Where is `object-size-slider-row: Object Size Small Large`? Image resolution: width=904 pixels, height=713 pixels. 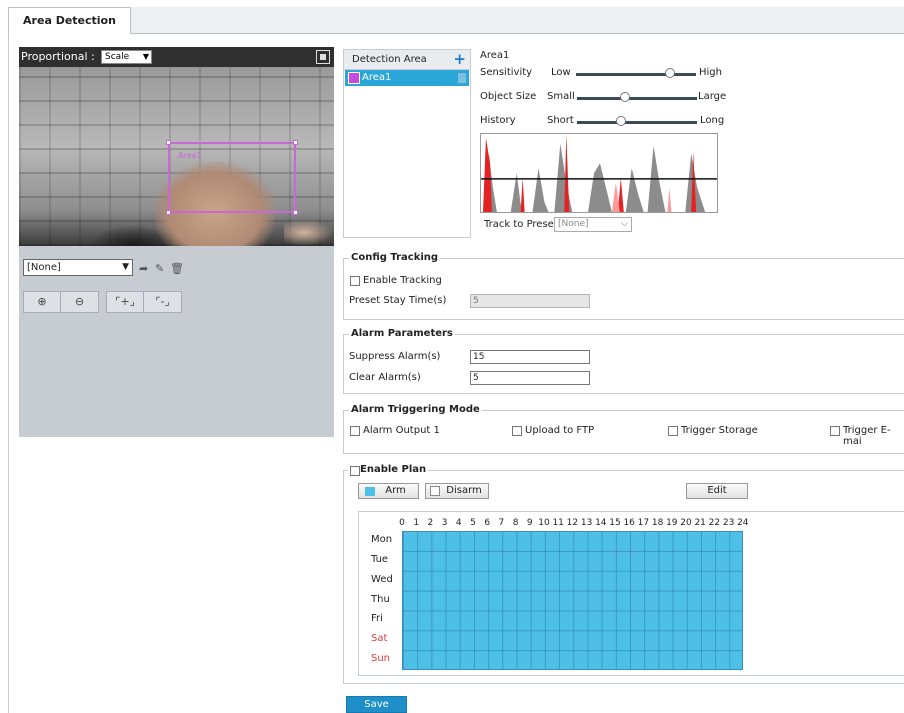 object-size-slider-row: Object Size Small Large is located at coordinates (610, 98).